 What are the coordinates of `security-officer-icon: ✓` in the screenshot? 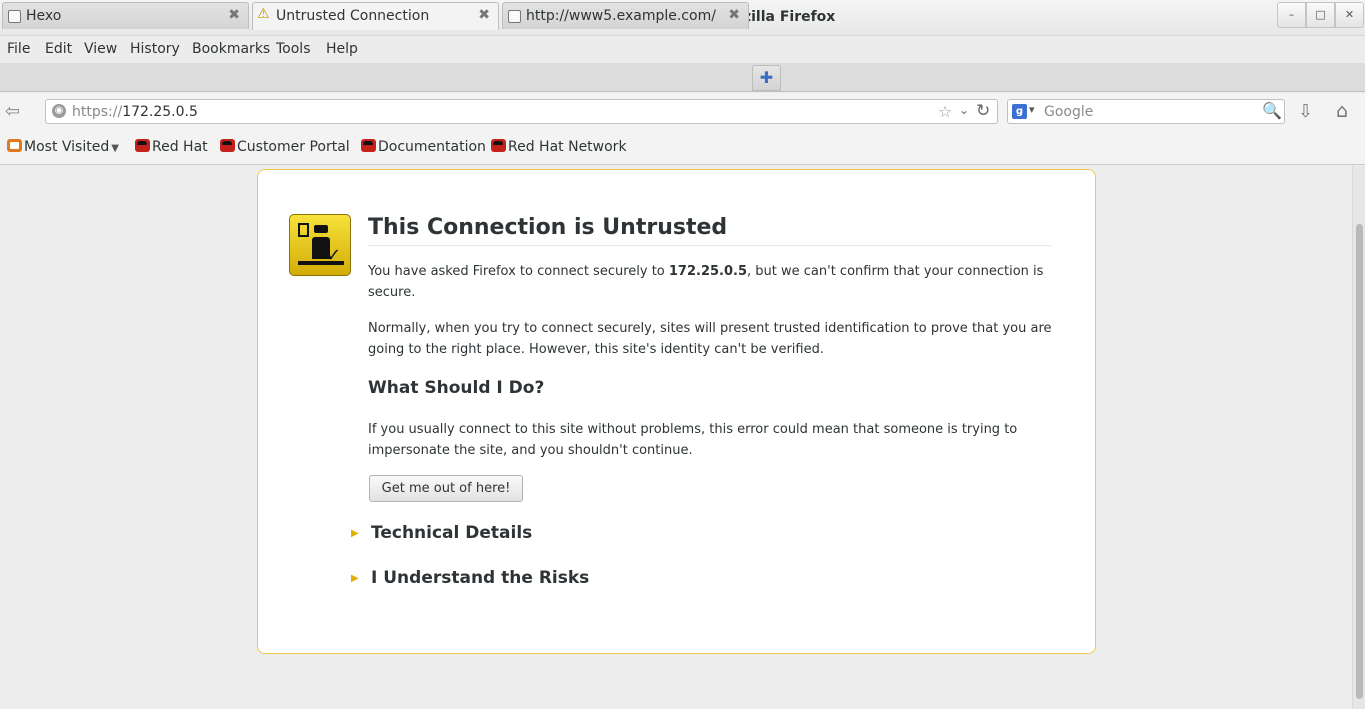 It's located at (320, 245).